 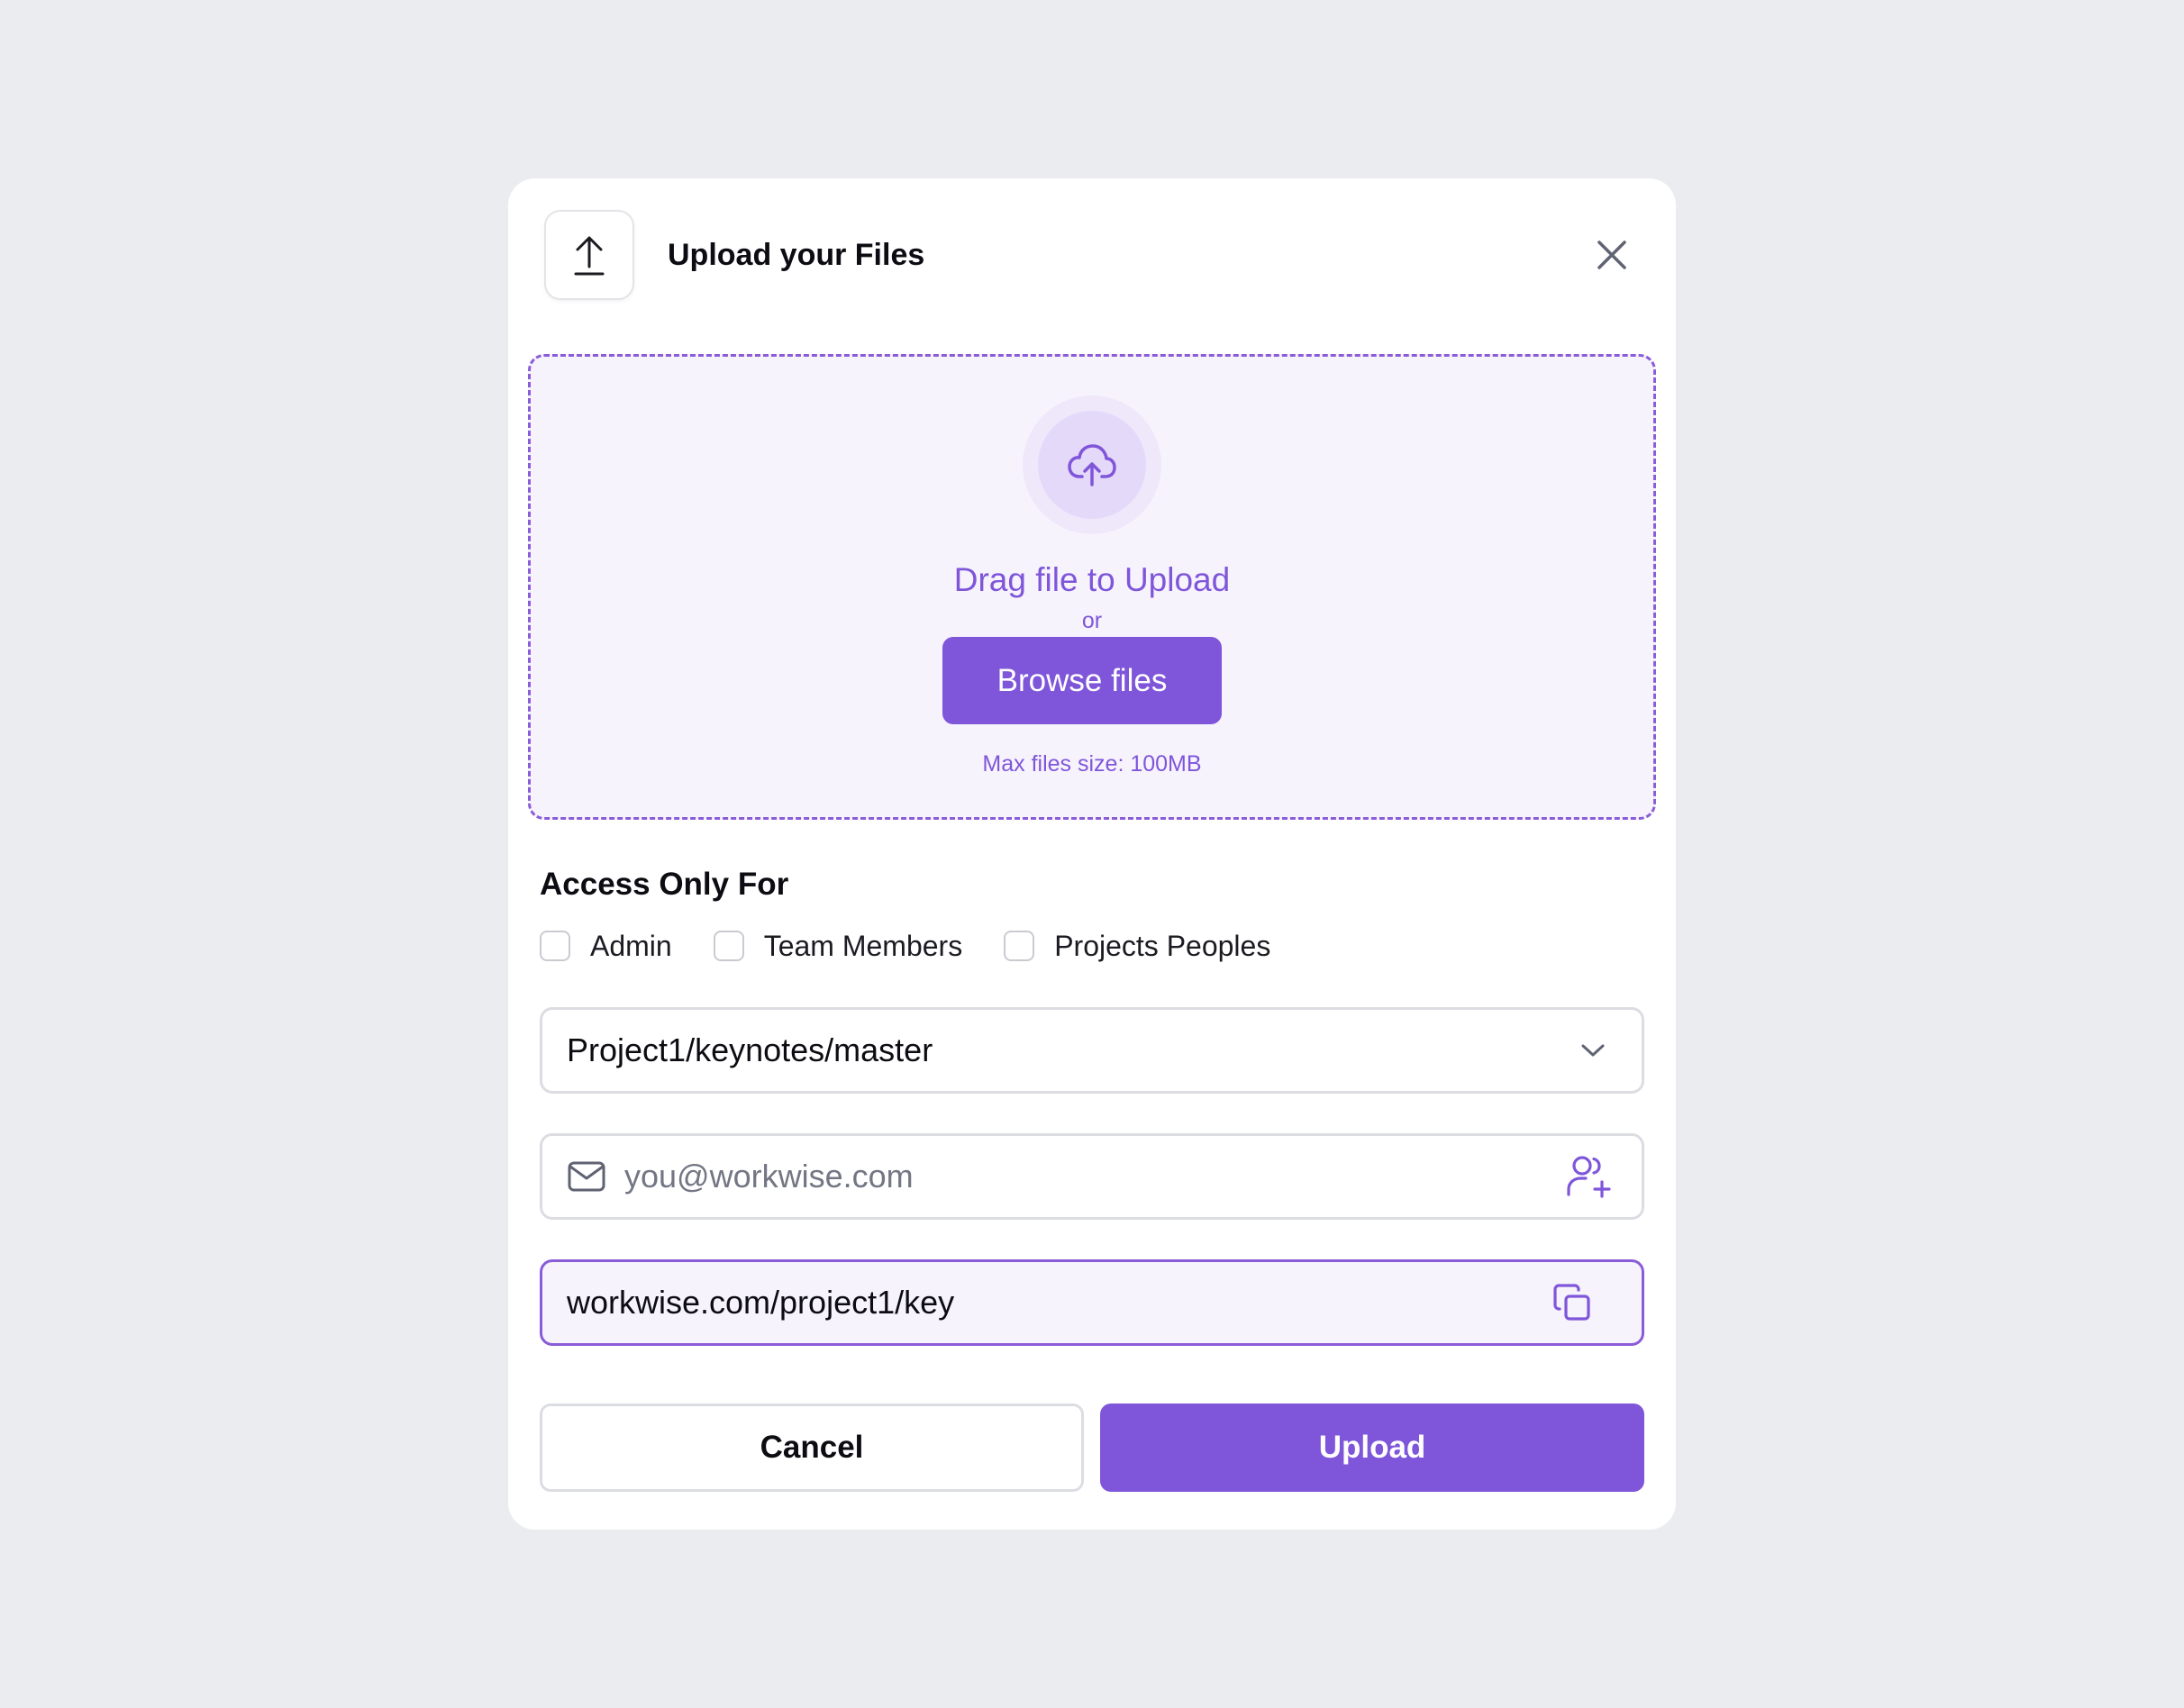 I want to click on email-field, so click(x=1092, y=1176).